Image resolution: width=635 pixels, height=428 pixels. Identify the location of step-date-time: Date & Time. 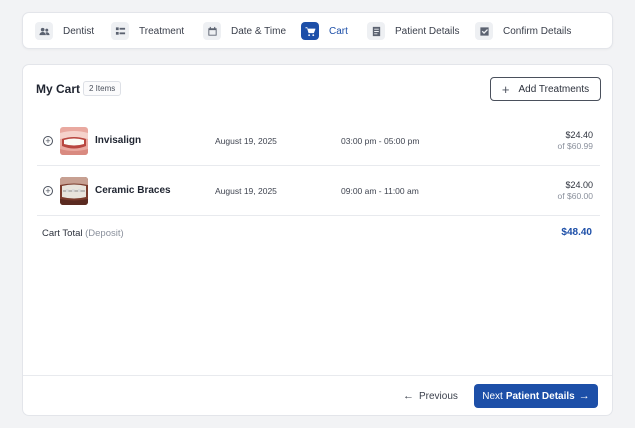
(244, 31).